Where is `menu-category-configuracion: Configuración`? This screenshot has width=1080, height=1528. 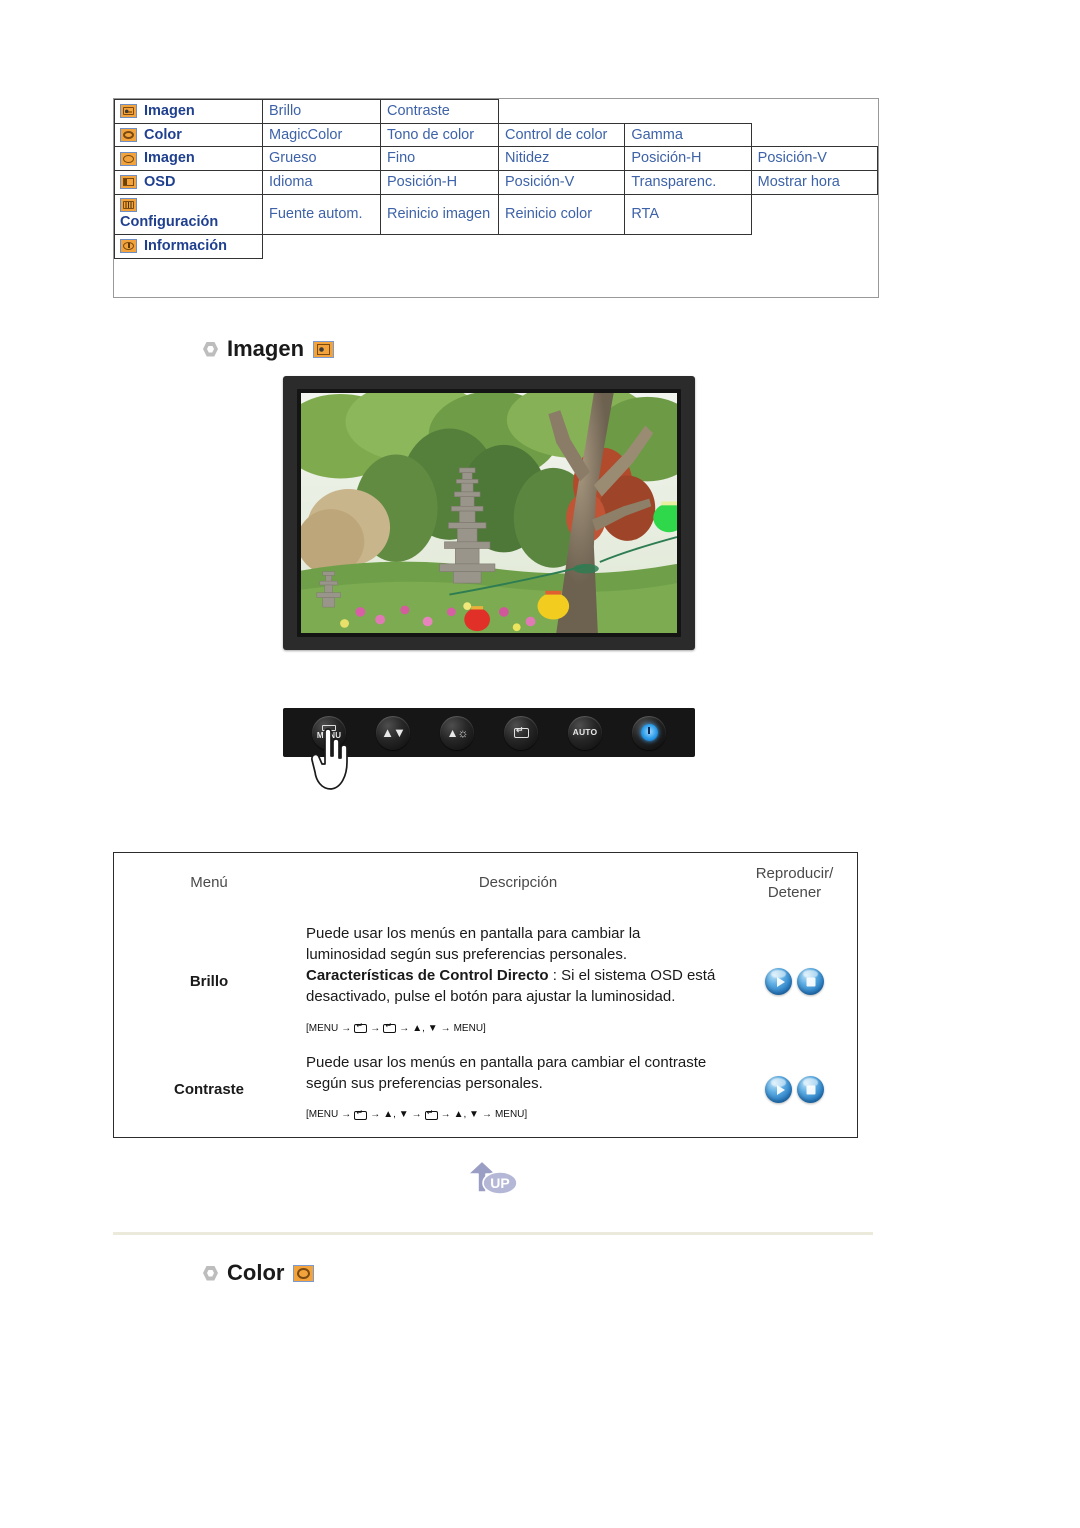
menu-category-configuracion: Configuración is located at coordinates (188, 214).